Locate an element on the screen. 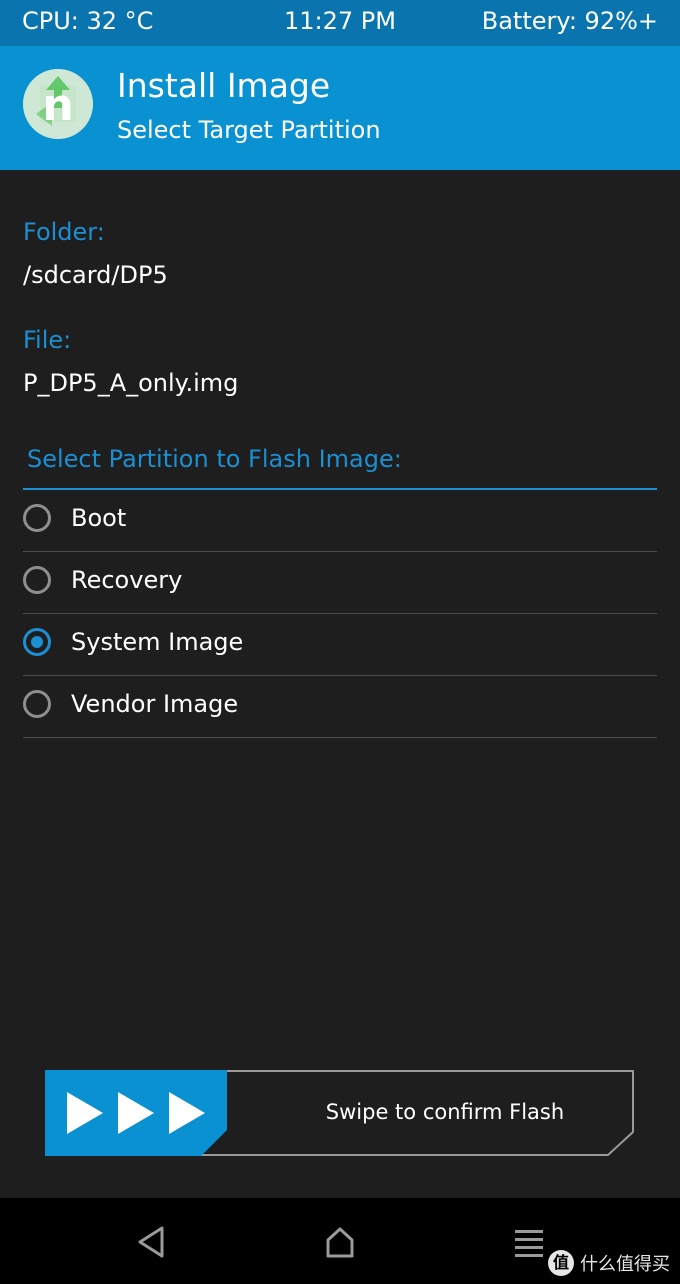 The image size is (680, 1284). radio-option-system-image: System Image is located at coordinates (340, 645).